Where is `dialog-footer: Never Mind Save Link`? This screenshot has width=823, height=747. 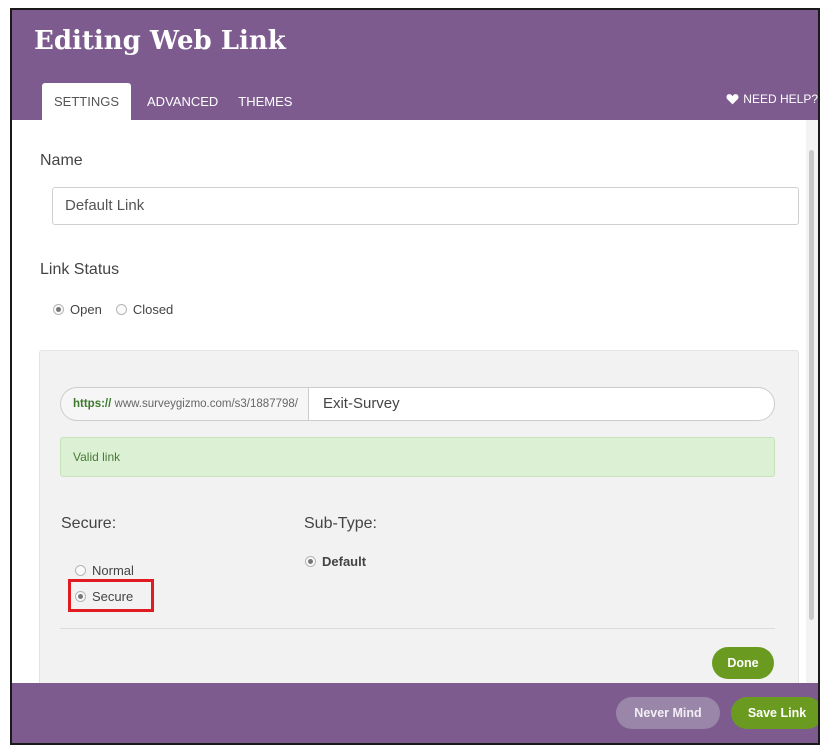 dialog-footer: Never Mind Save Link is located at coordinates (415, 713).